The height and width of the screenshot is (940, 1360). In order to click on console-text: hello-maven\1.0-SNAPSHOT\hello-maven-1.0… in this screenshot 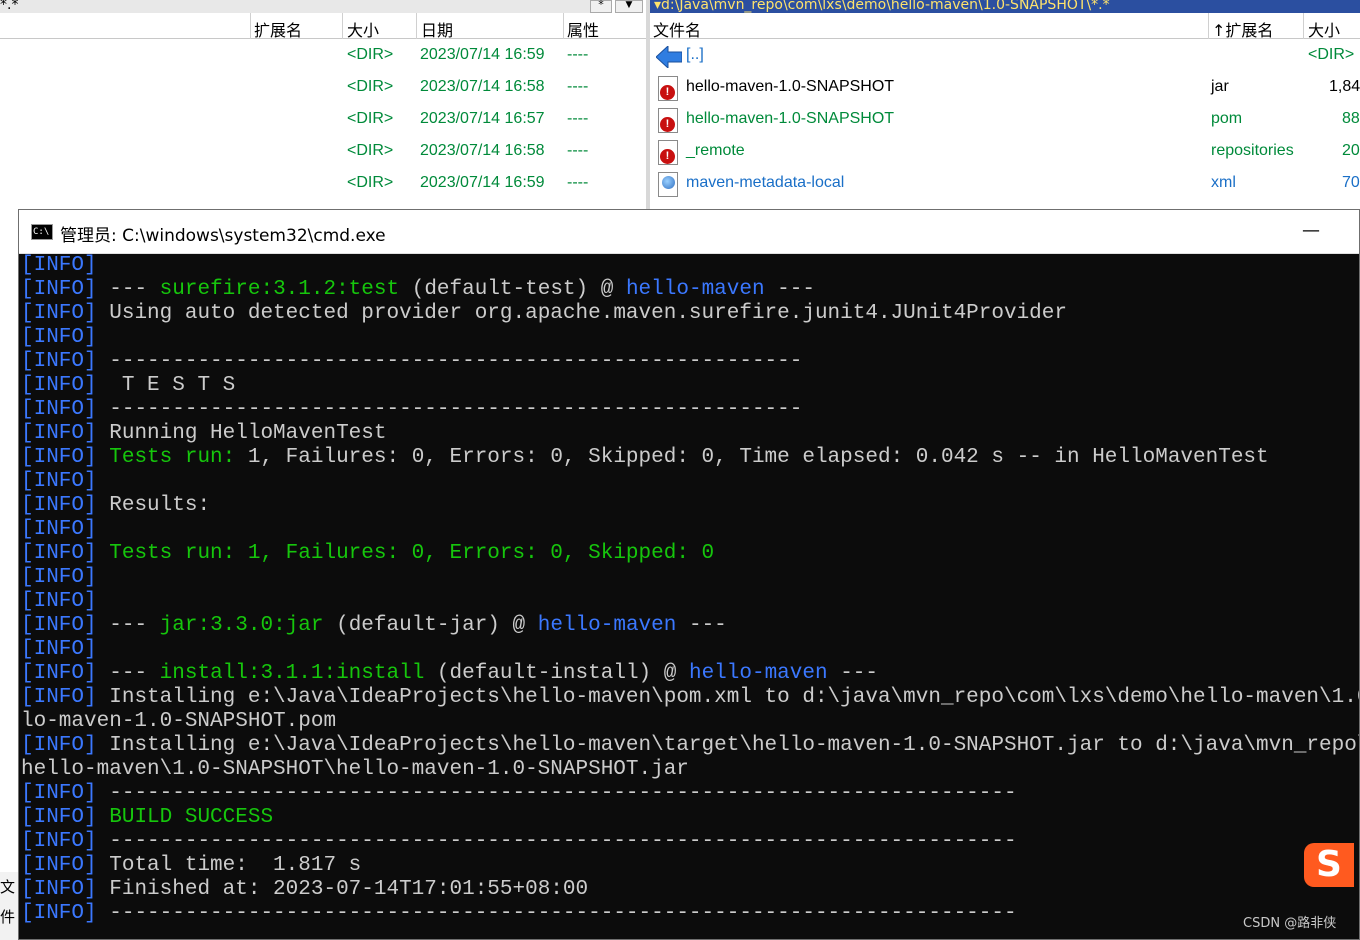, I will do `click(355, 769)`.